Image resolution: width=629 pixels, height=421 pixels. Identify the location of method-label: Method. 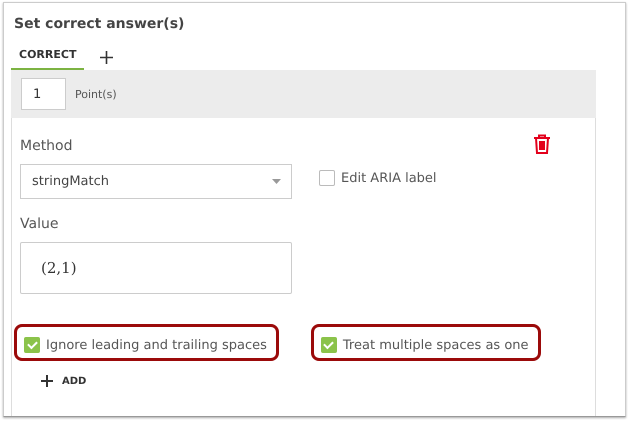
(47, 146).